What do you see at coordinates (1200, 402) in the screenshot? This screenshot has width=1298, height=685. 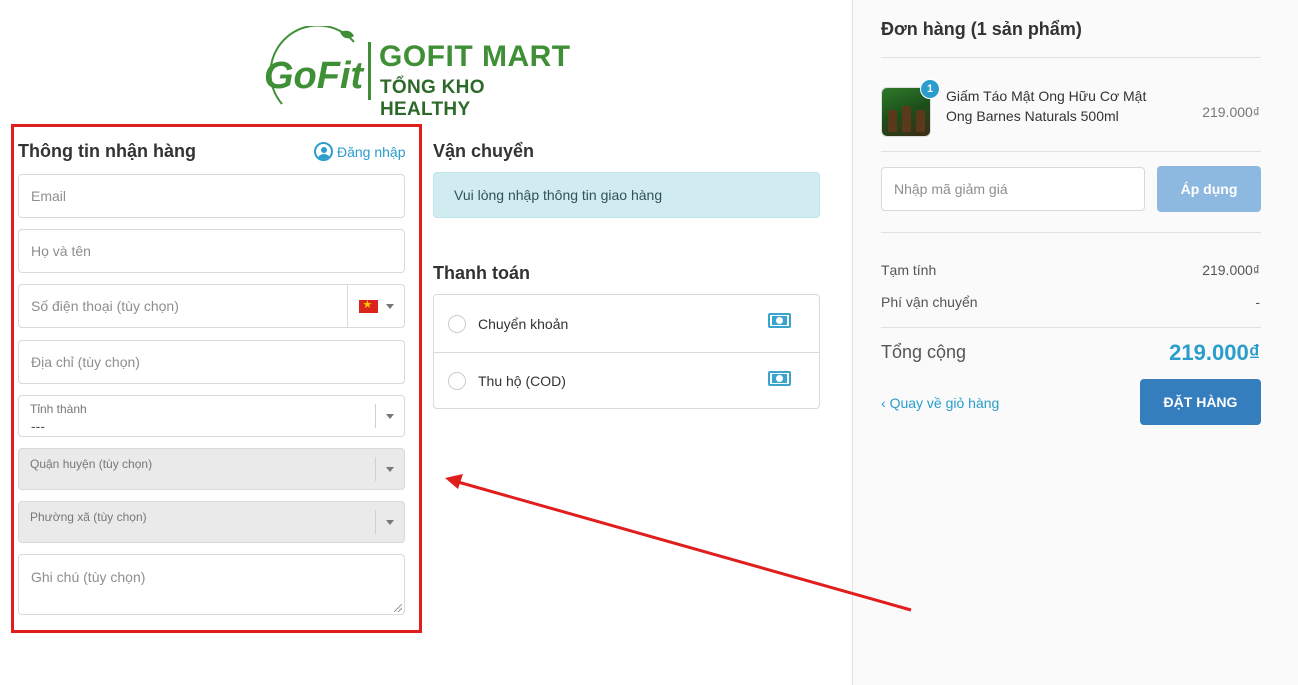 I see `place-order-button: ĐẶT HÀNG` at bounding box center [1200, 402].